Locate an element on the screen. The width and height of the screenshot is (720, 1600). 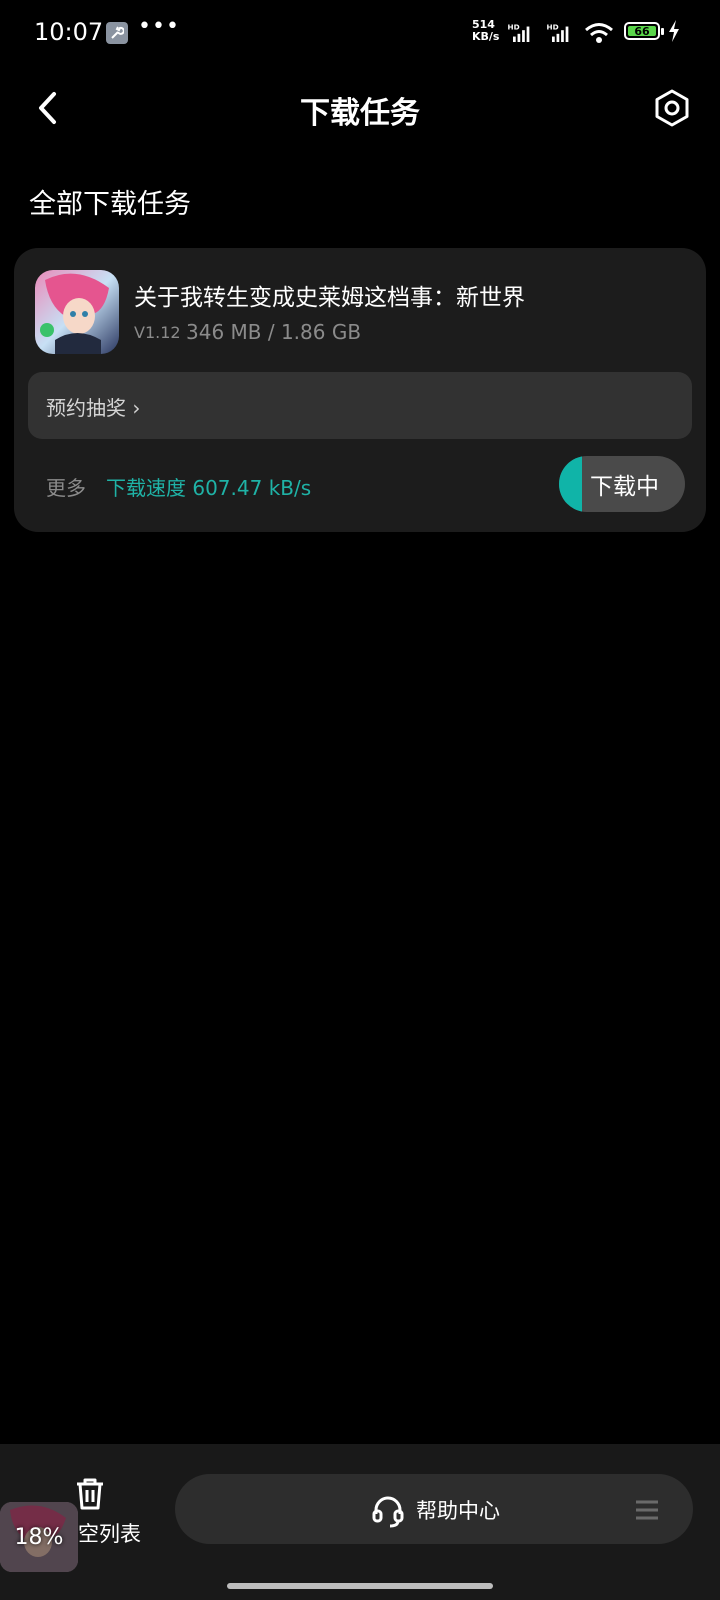
battery-tip is located at coordinates (662, 31).